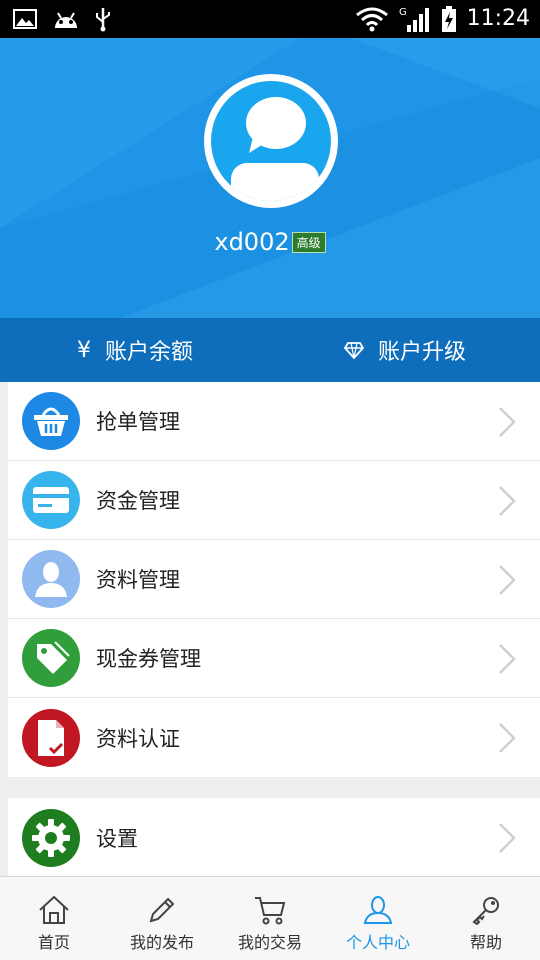 The height and width of the screenshot is (960, 540). I want to click on status-time: 11:24, so click(498, 18).